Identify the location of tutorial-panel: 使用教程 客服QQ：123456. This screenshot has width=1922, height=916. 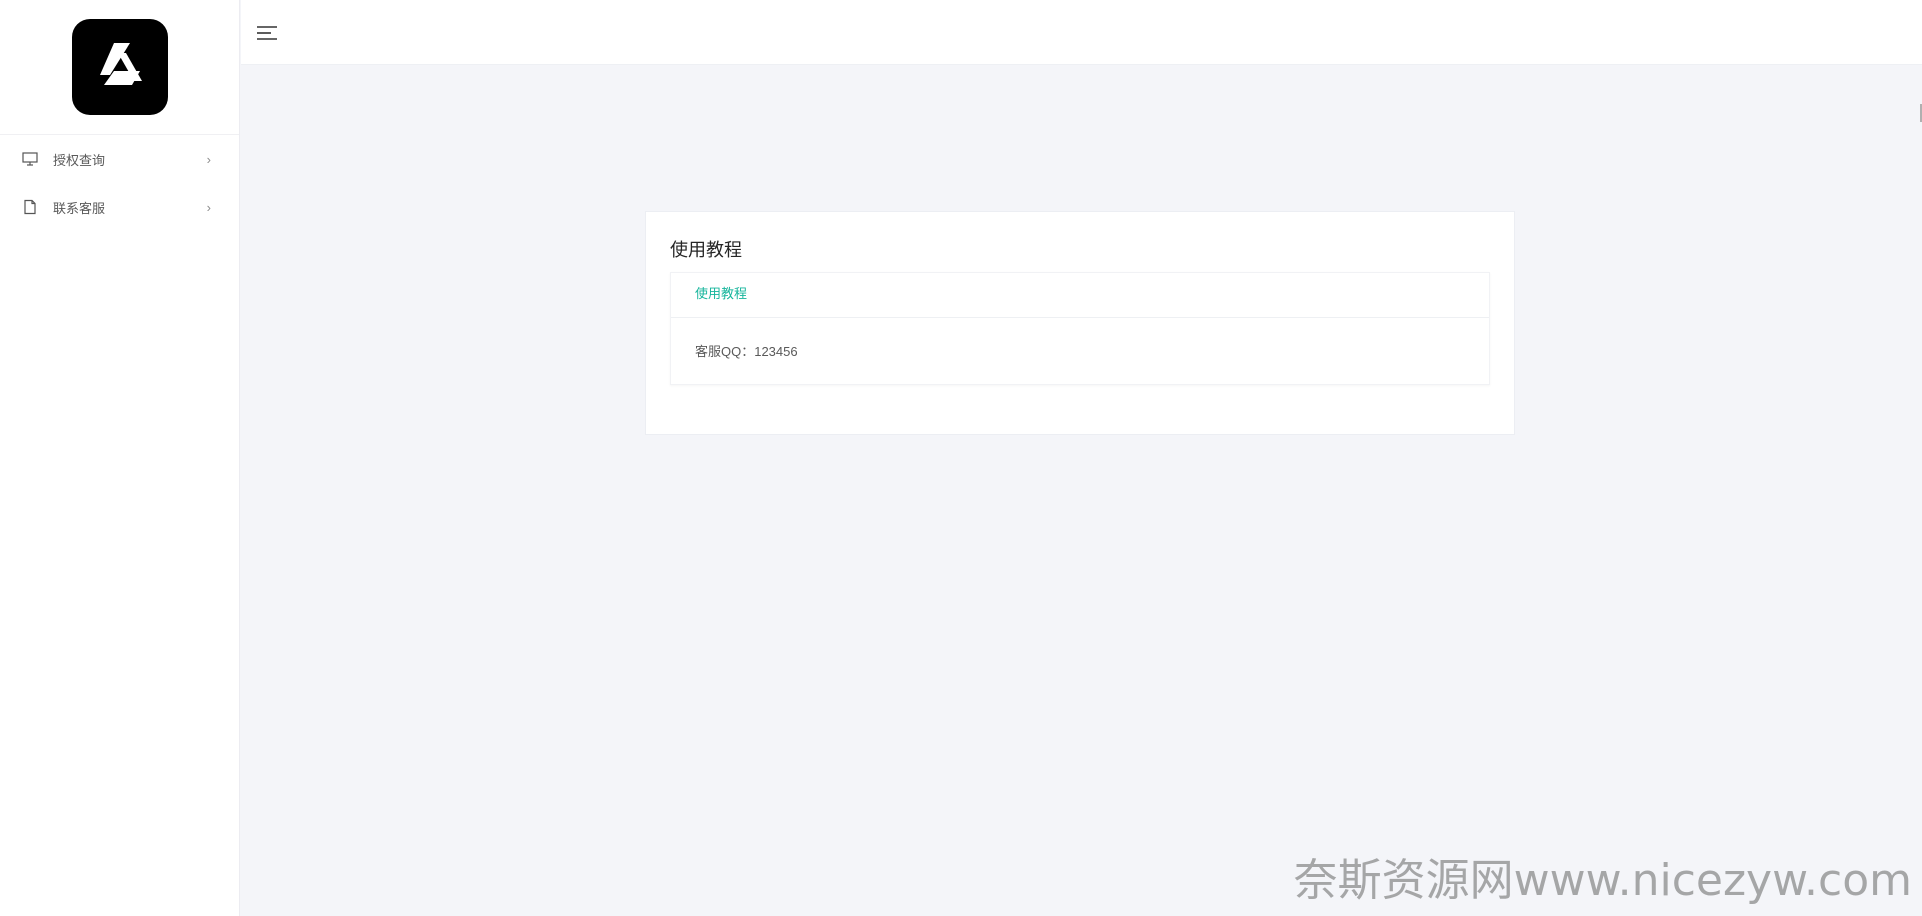
(1080, 328).